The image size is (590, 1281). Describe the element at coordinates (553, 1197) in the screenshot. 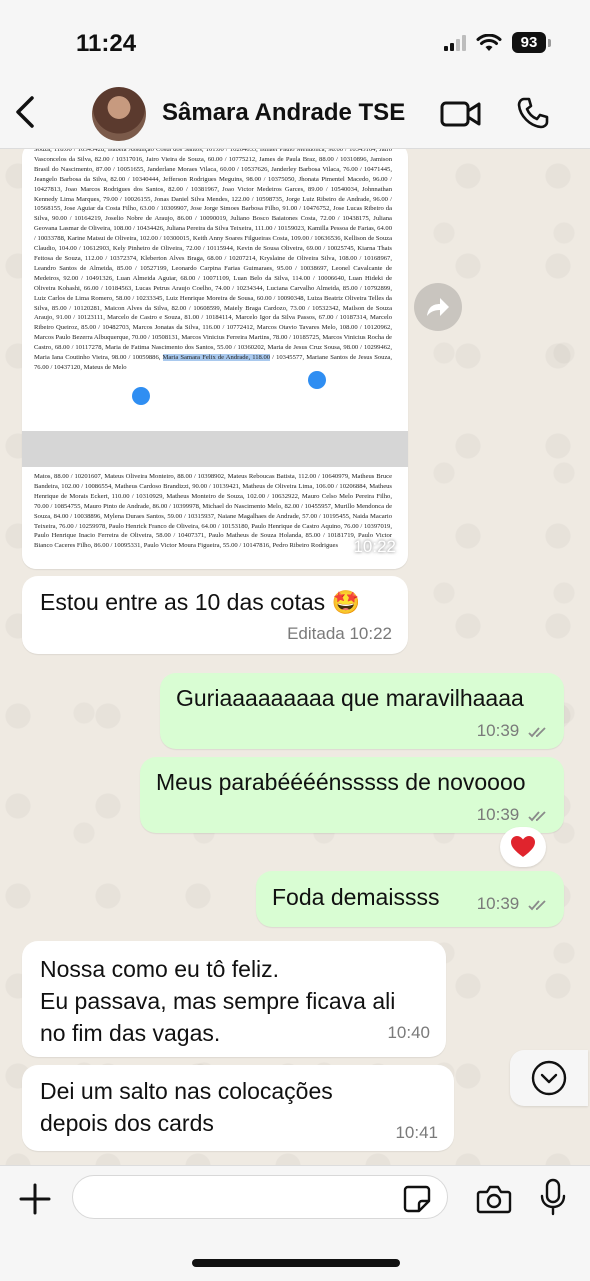

I see `microphone-icon` at that location.